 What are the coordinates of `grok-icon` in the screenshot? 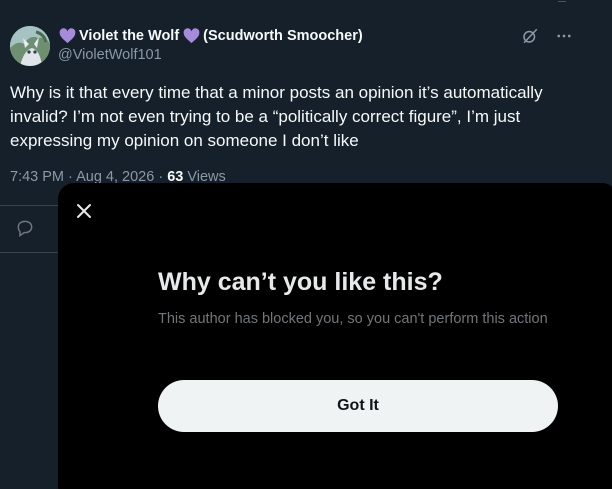 It's located at (530, 36).